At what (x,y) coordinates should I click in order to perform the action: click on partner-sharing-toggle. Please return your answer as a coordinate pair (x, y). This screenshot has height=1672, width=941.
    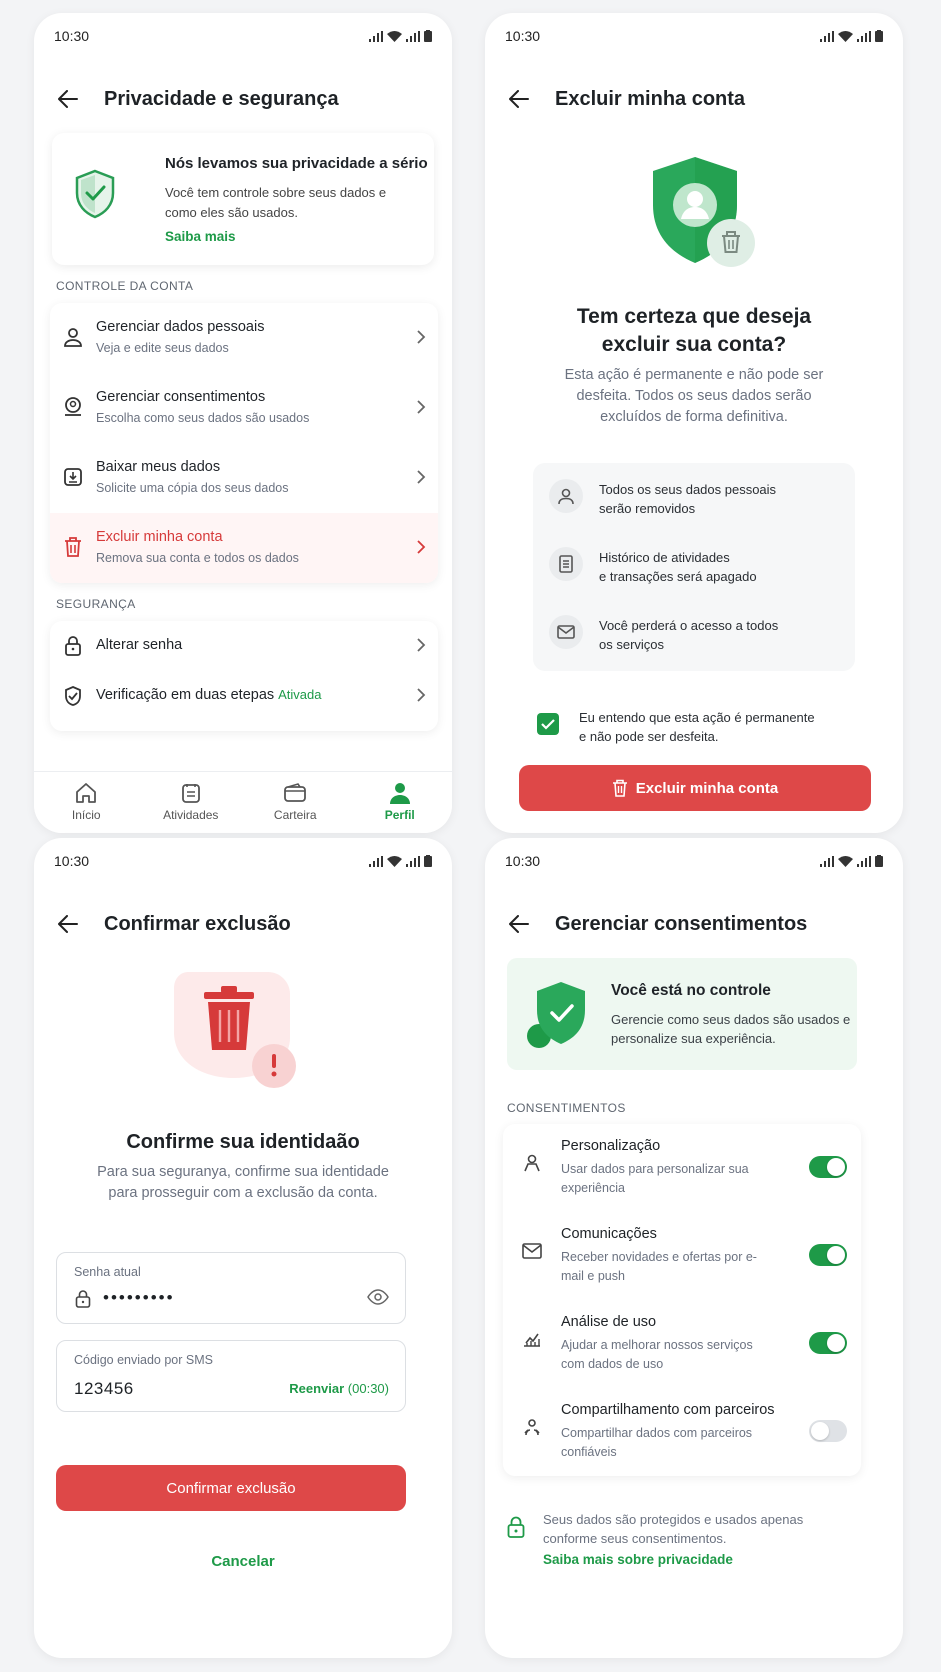
    Looking at the image, I should click on (828, 1431).